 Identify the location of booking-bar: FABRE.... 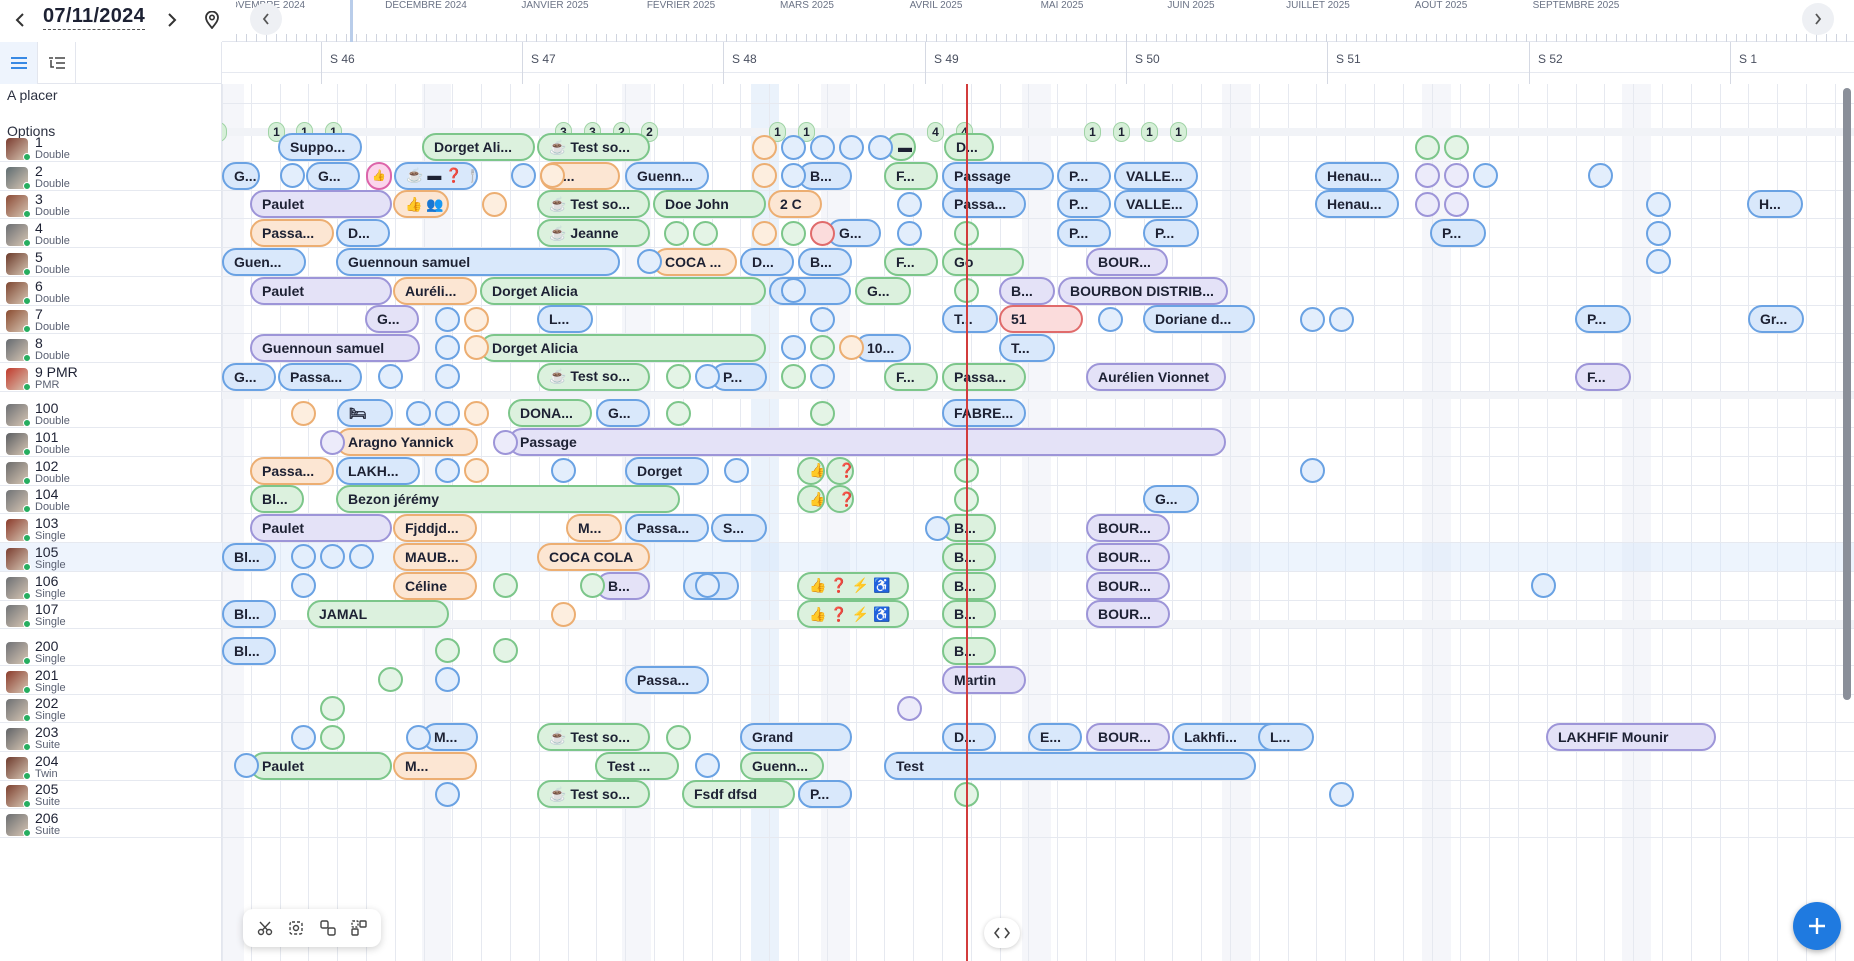
(984, 413).